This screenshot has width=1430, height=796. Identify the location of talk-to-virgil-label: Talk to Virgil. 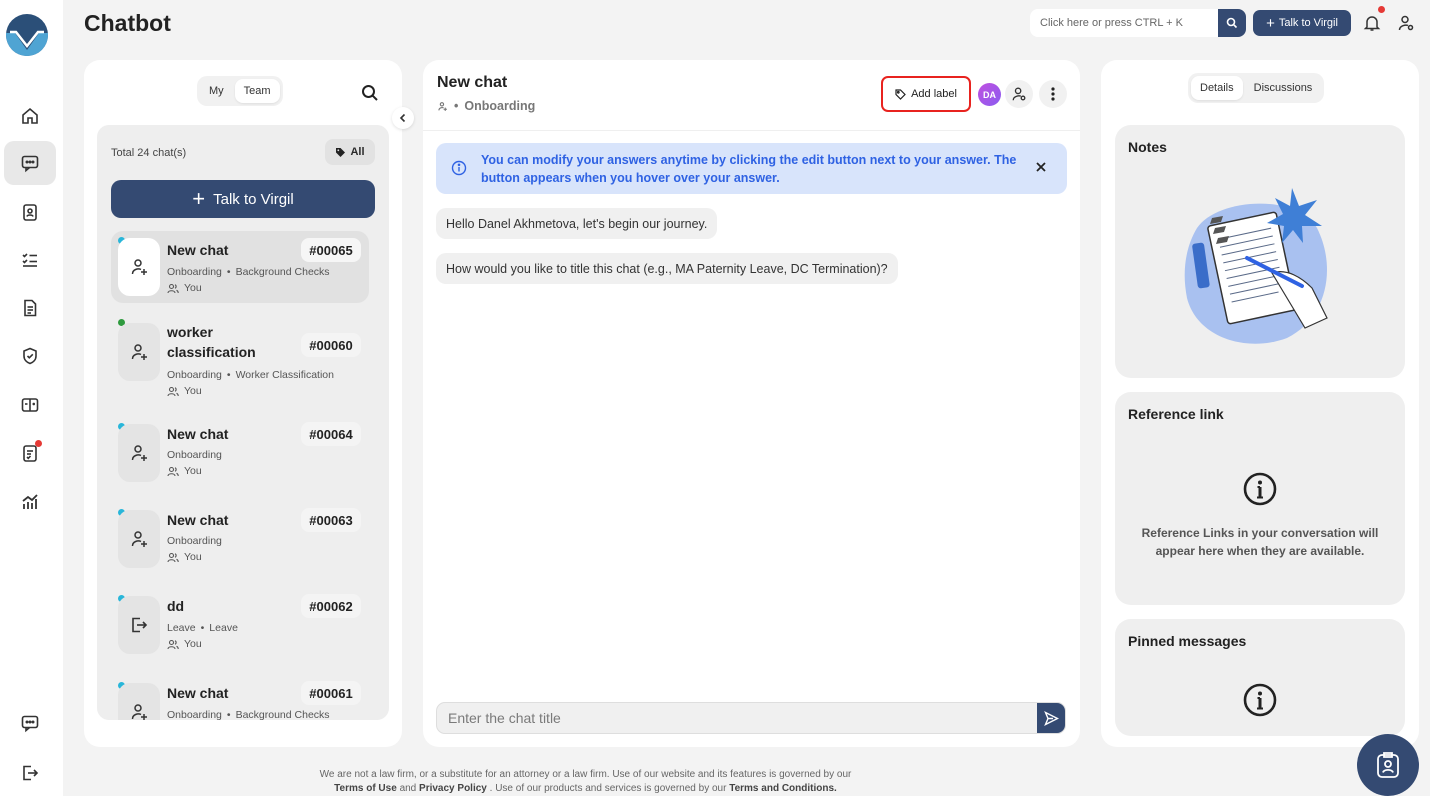
(1308, 23).